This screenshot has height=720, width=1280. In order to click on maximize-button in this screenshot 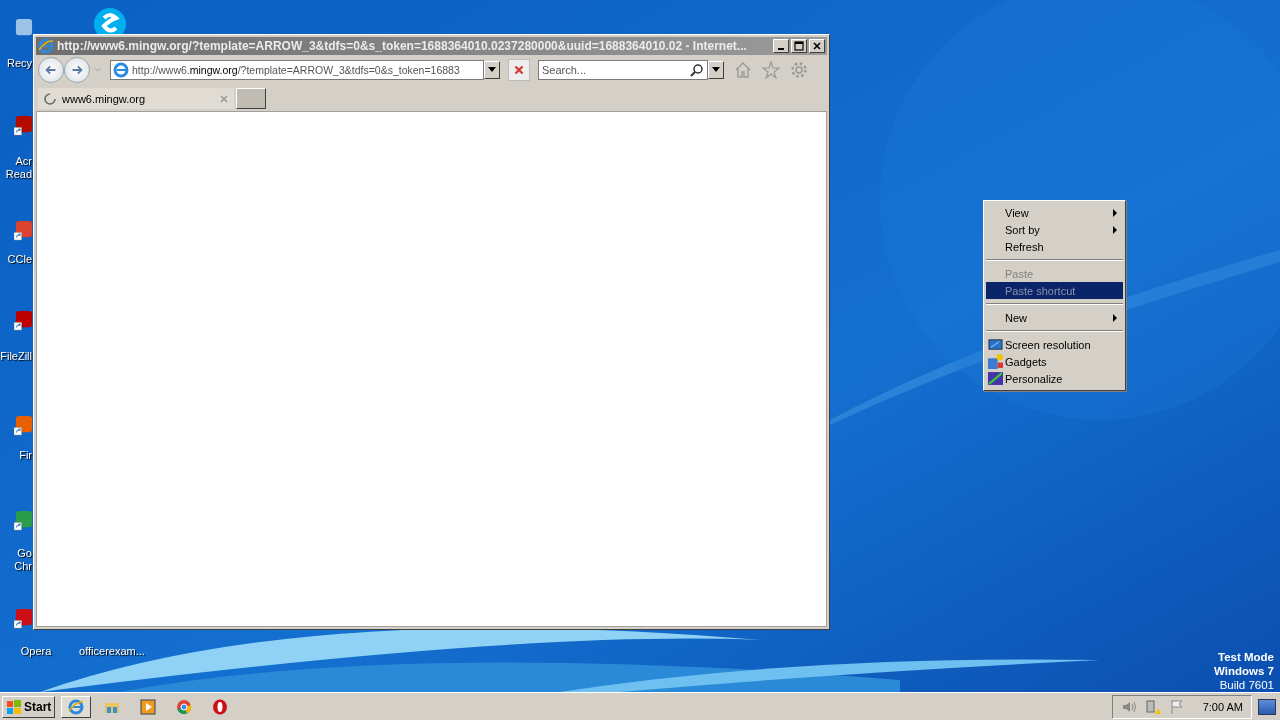, I will do `click(799, 46)`.